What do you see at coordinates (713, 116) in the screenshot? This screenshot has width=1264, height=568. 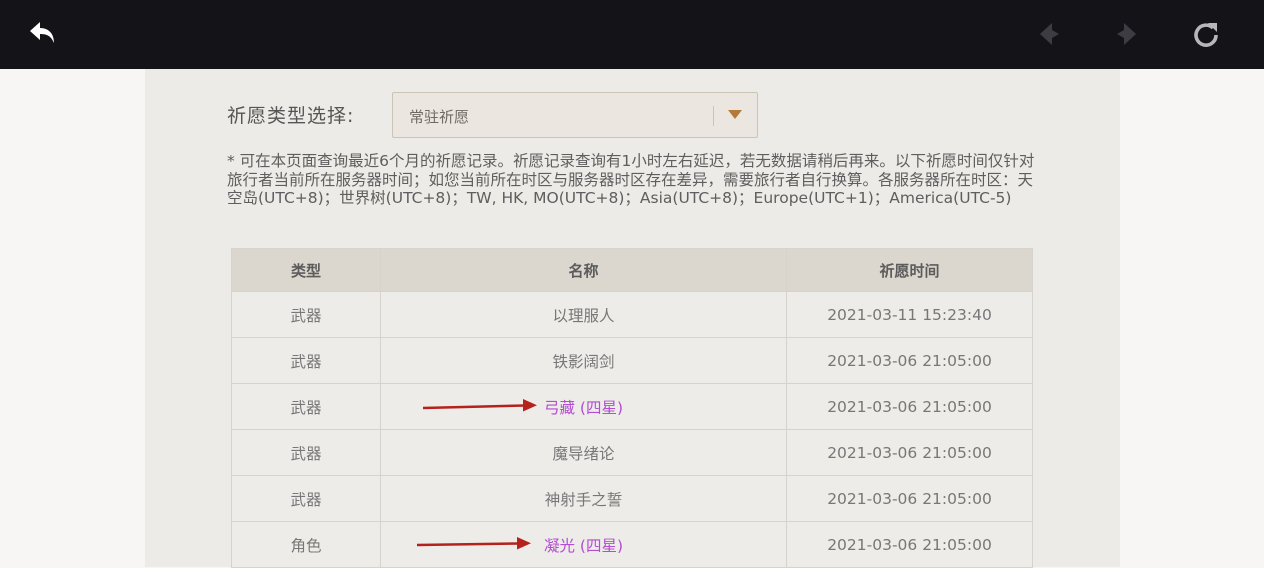 I see `select-divider` at bounding box center [713, 116].